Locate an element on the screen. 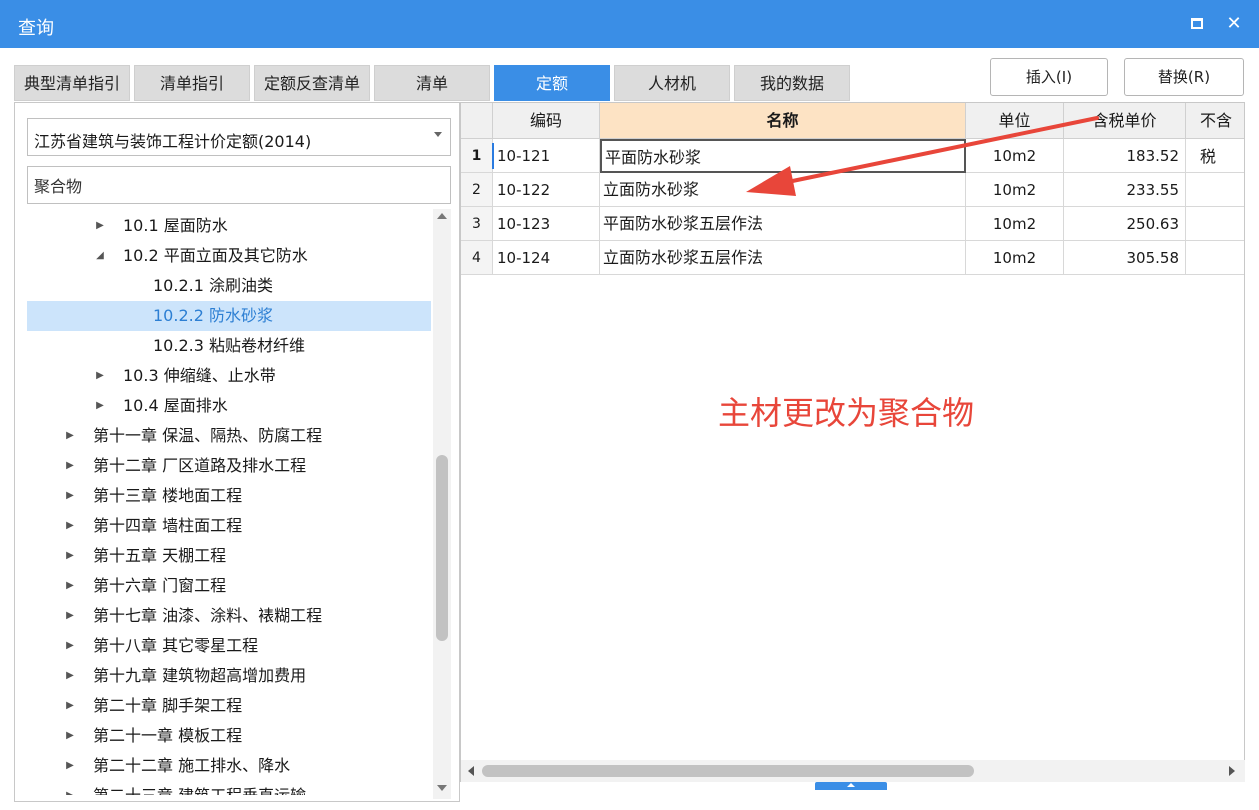 The width and height of the screenshot is (1259, 810). tree-node: ◢ 10.2 平面立面及其它防水 is located at coordinates (229, 256).